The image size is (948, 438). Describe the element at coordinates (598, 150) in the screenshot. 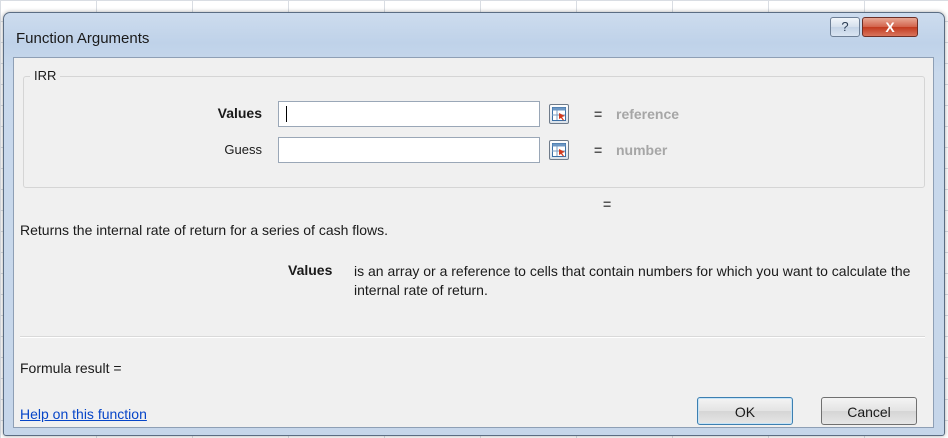

I see `guess-equals: =` at that location.